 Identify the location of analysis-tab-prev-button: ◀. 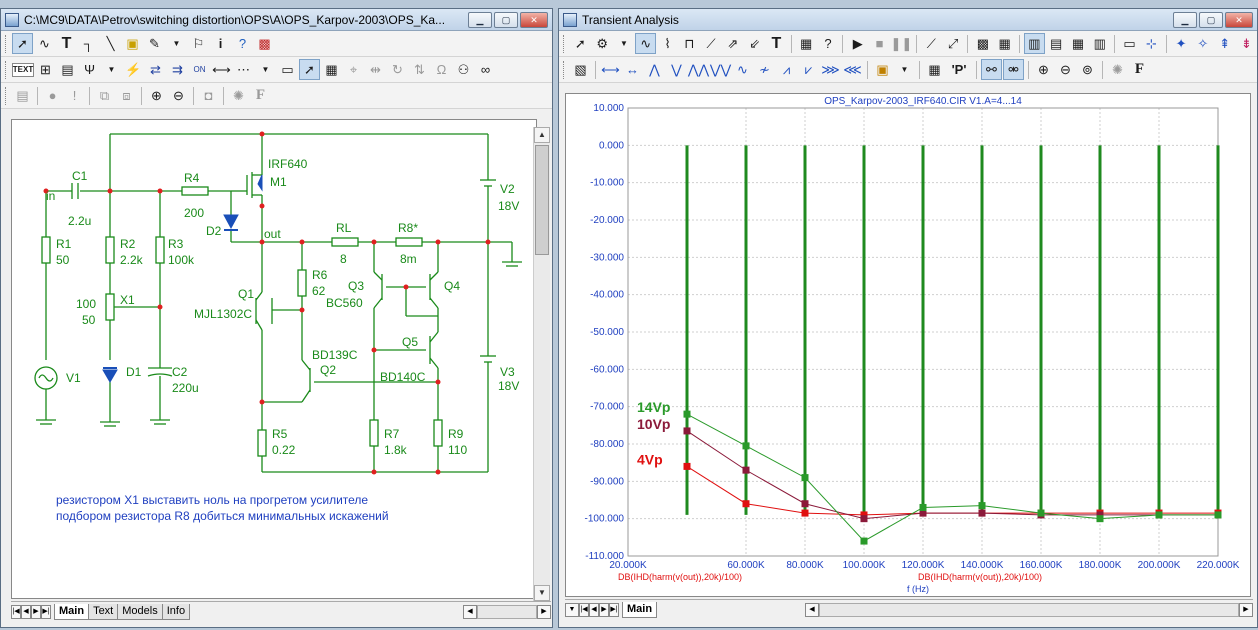
(594, 609).